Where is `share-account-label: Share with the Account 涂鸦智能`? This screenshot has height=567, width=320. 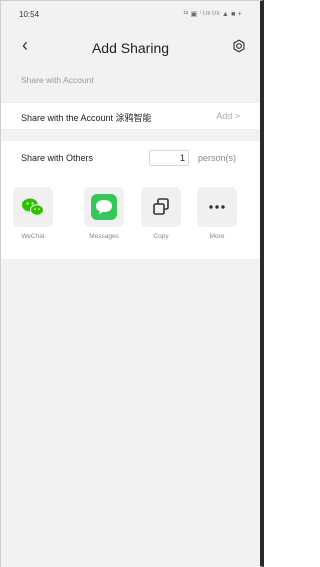
share-account-label: Share with the Account 涂鸦智能 is located at coordinates (86, 118).